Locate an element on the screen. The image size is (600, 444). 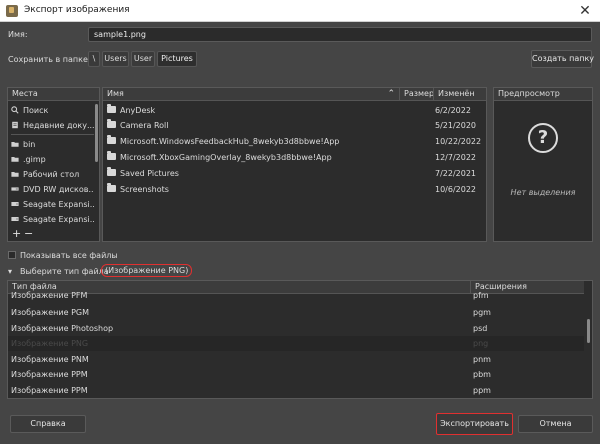
preview-panel: Предпросмотр ? Нет выделения is located at coordinates (543, 164).